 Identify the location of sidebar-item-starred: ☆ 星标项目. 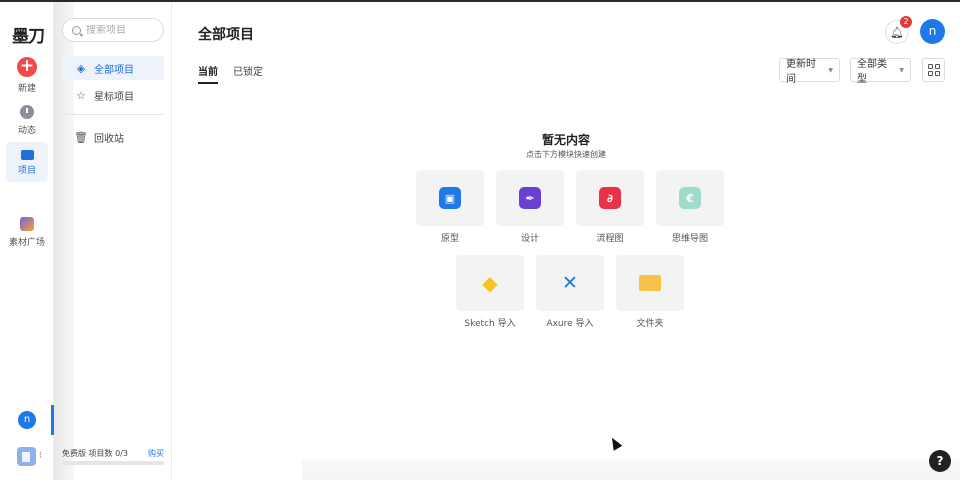
(113, 95).